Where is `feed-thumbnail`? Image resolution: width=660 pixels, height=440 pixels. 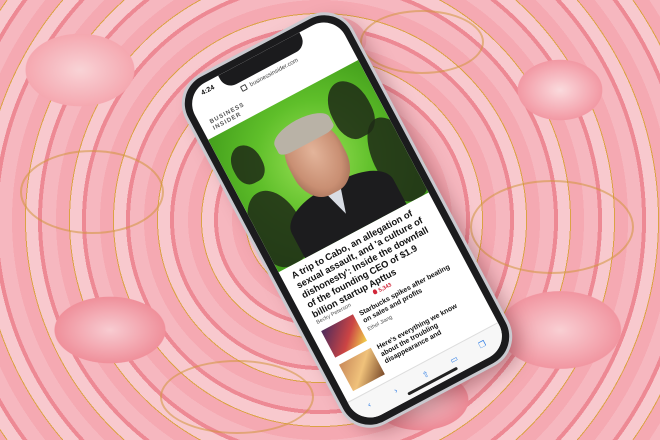
feed-thumbnail is located at coordinates (344, 336).